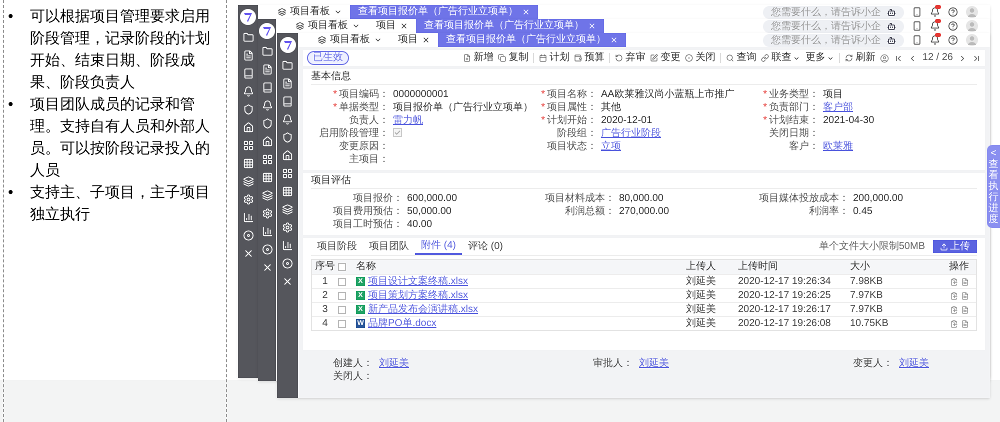 Image resolution: width=1000 pixels, height=422 pixels. I want to click on file-link: 新产品发布会演讲稿.xlsx, so click(423, 309).